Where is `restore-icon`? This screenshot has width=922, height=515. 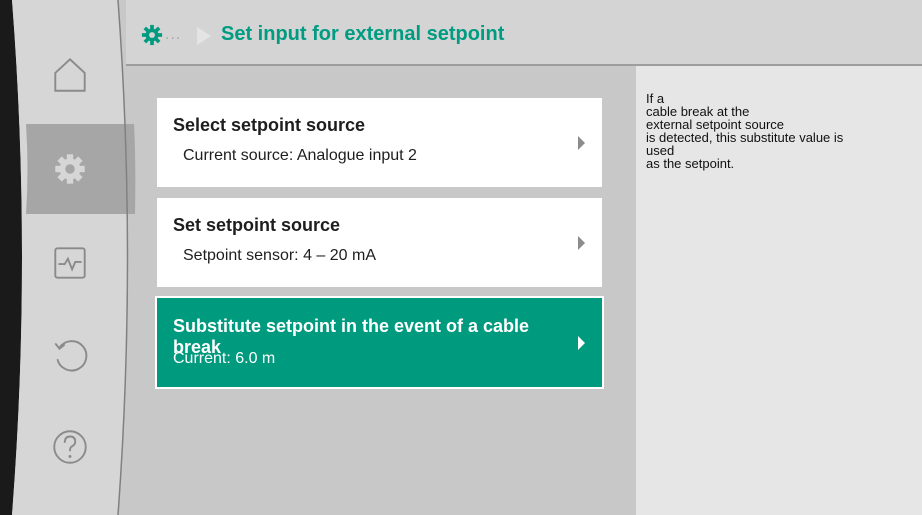 restore-icon is located at coordinates (71, 356).